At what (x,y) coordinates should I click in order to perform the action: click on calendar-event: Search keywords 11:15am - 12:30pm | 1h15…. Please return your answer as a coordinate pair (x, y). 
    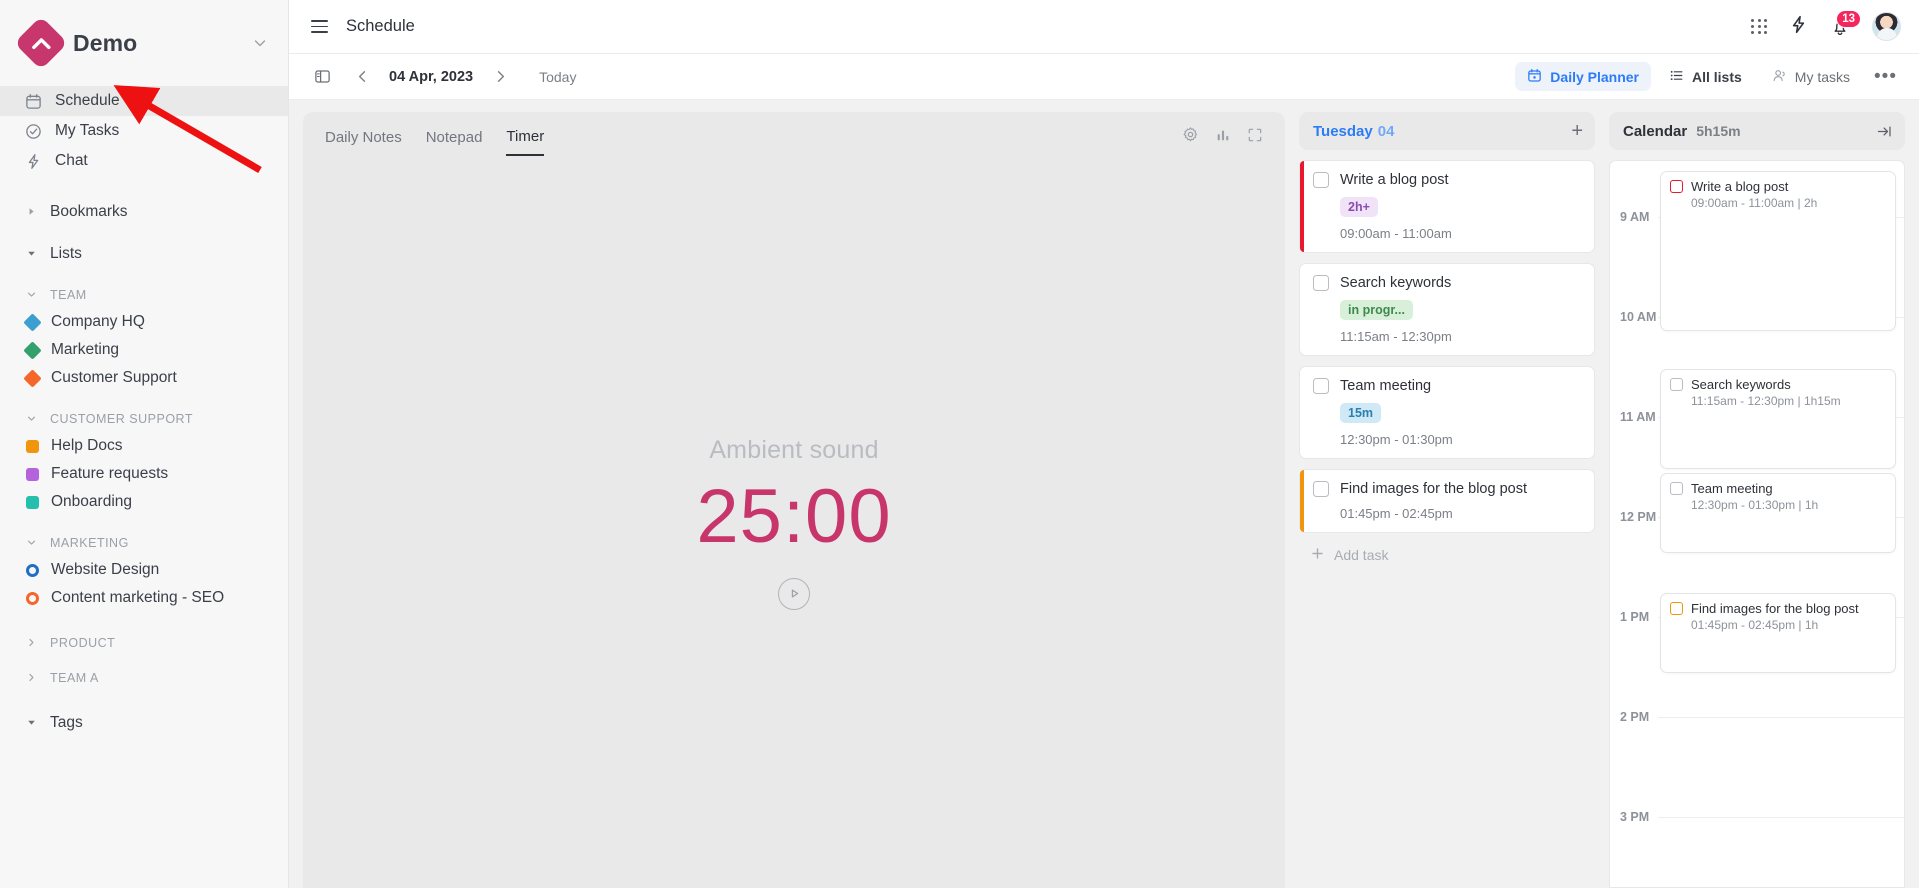
    Looking at the image, I should click on (1778, 419).